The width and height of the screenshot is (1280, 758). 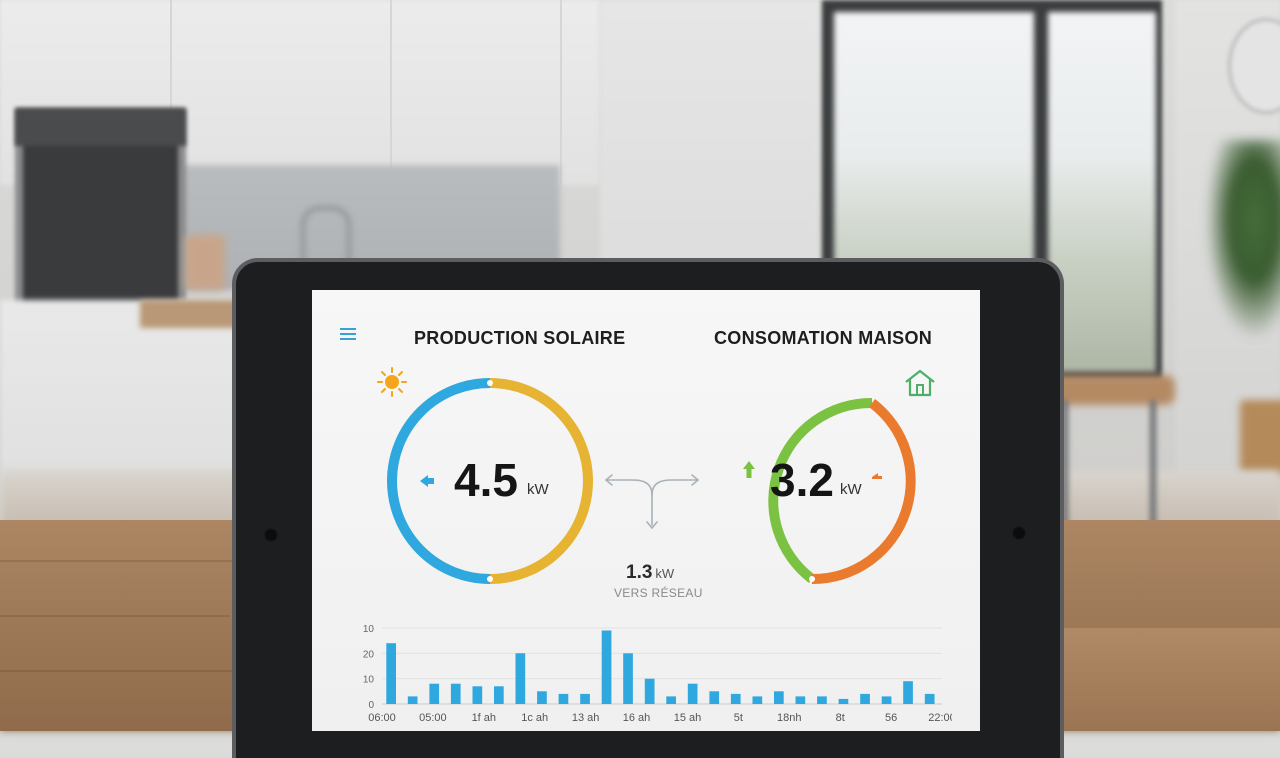 What do you see at coordinates (877, 476) in the screenshot?
I see `arrow-right-icon` at bounding box center [877, 476].